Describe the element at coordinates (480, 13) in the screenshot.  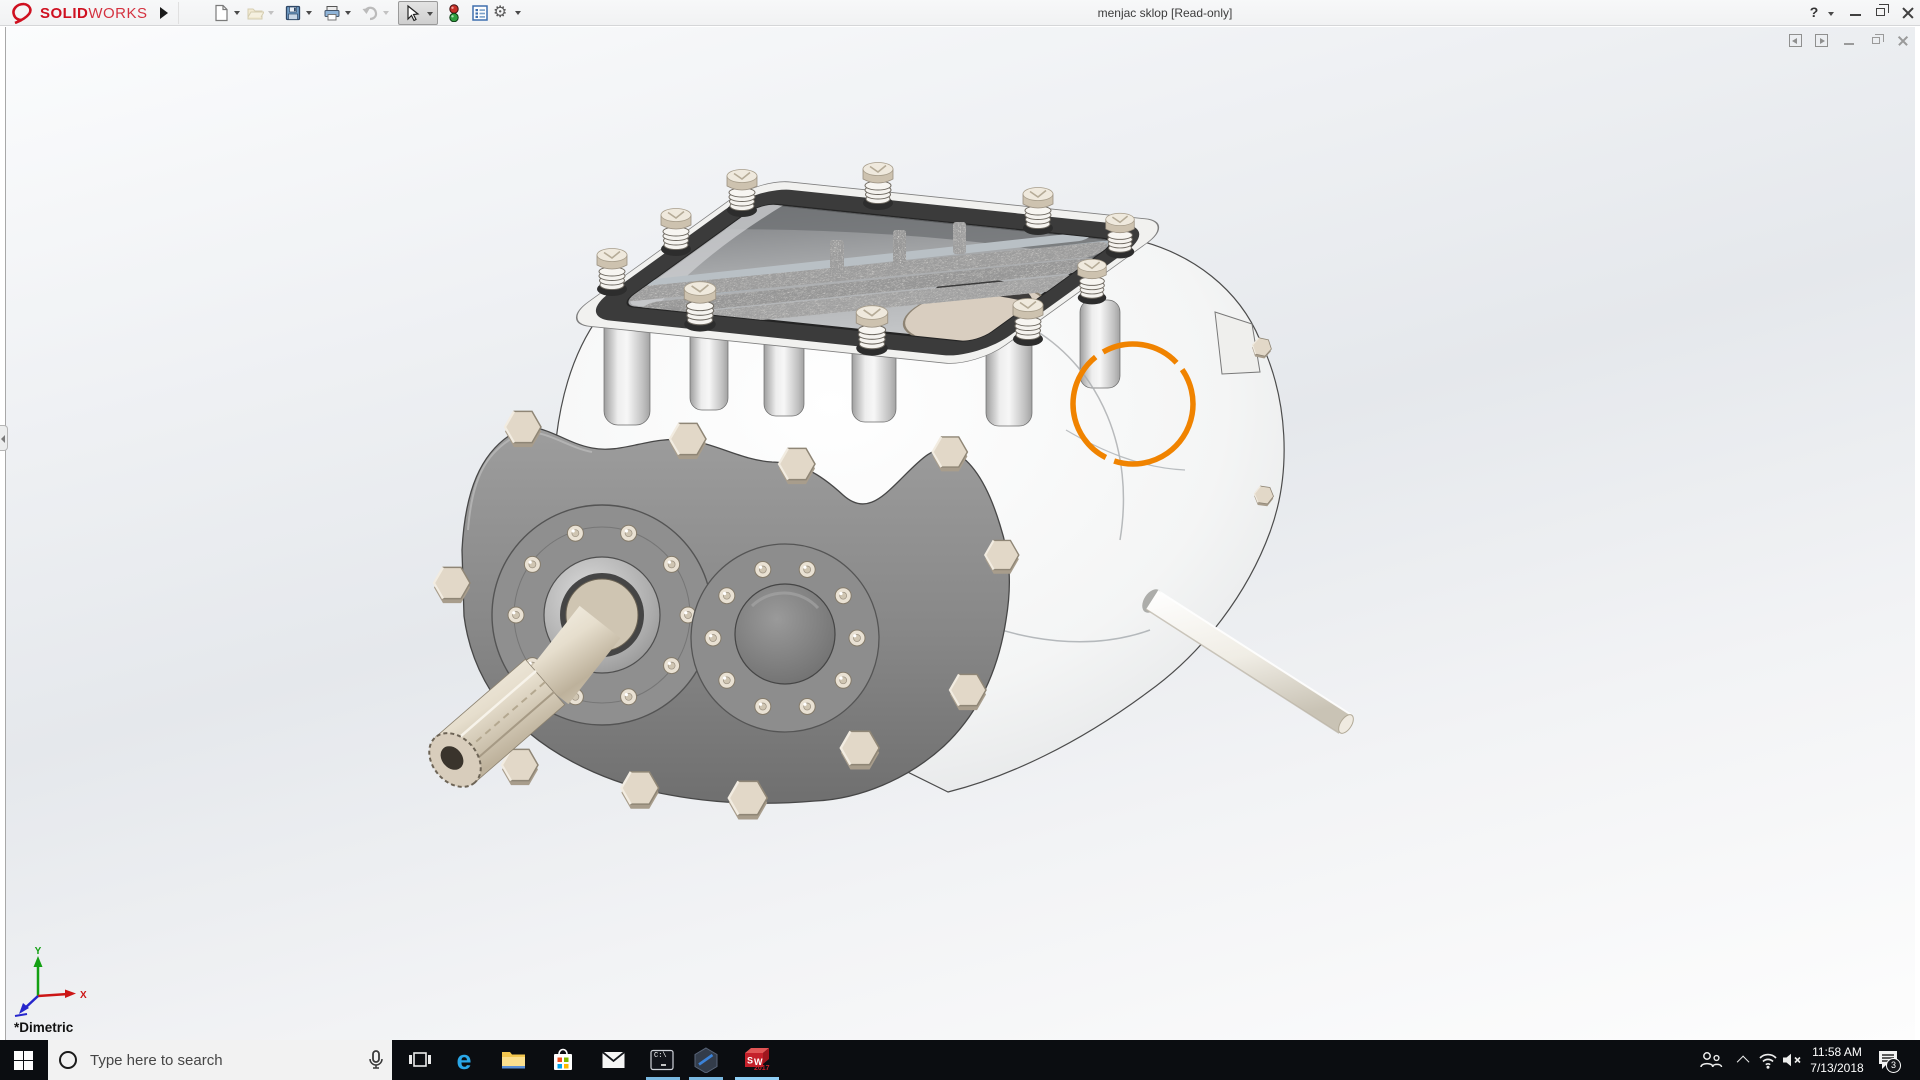
I see `file-properties-icon` at that location.